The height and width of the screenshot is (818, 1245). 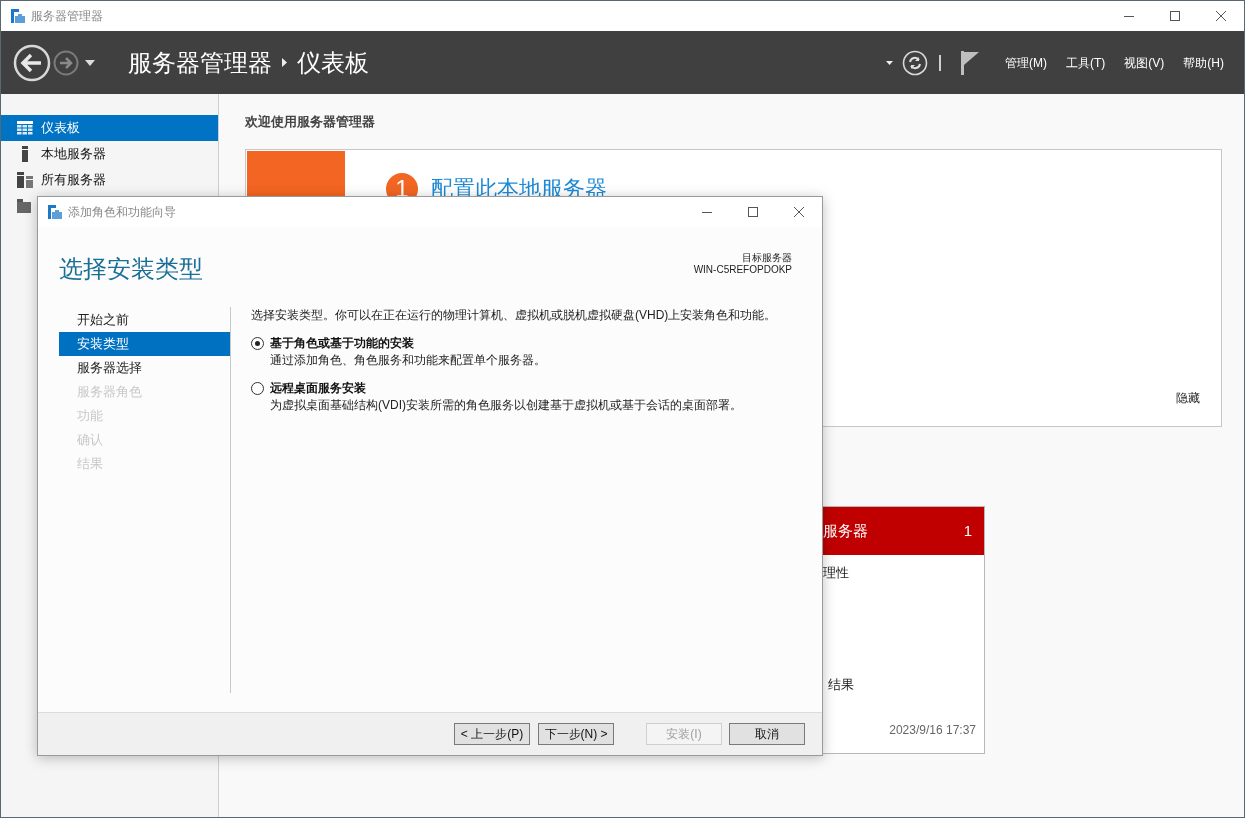 What do you see at coordinates (131, 269) in the screenshot?
I see `page-heading: 选择安装类型` at bounding box center [131, 269].